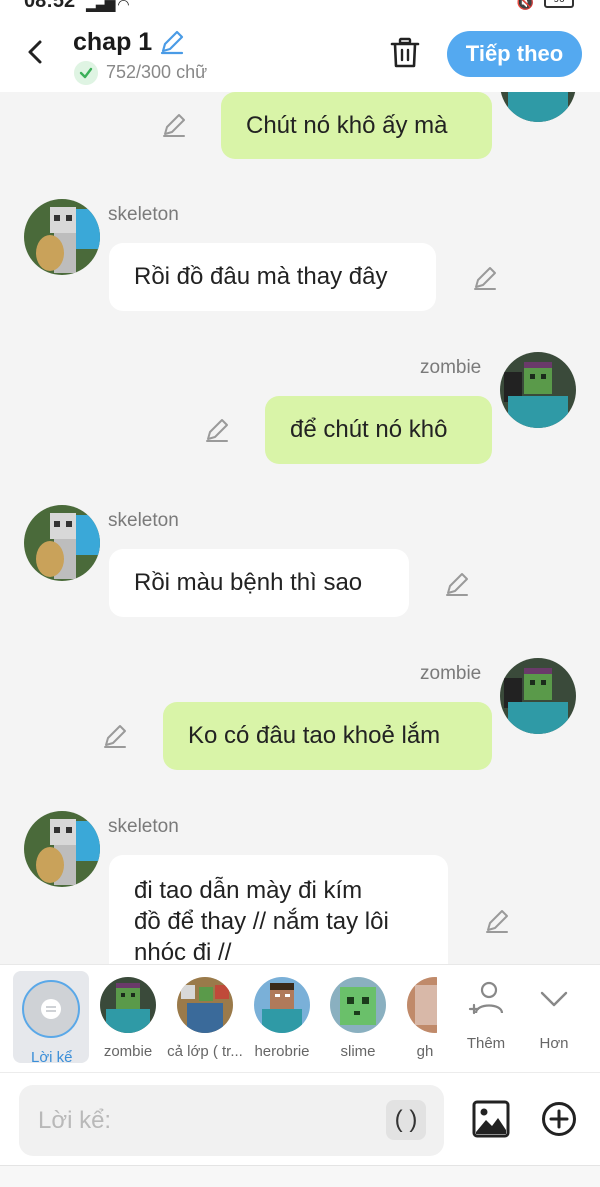  Describe the element at coordinates (300, 52) in the screenshot. I see `header: chap 1 752/300 chữ Tiếp theo` at that location.